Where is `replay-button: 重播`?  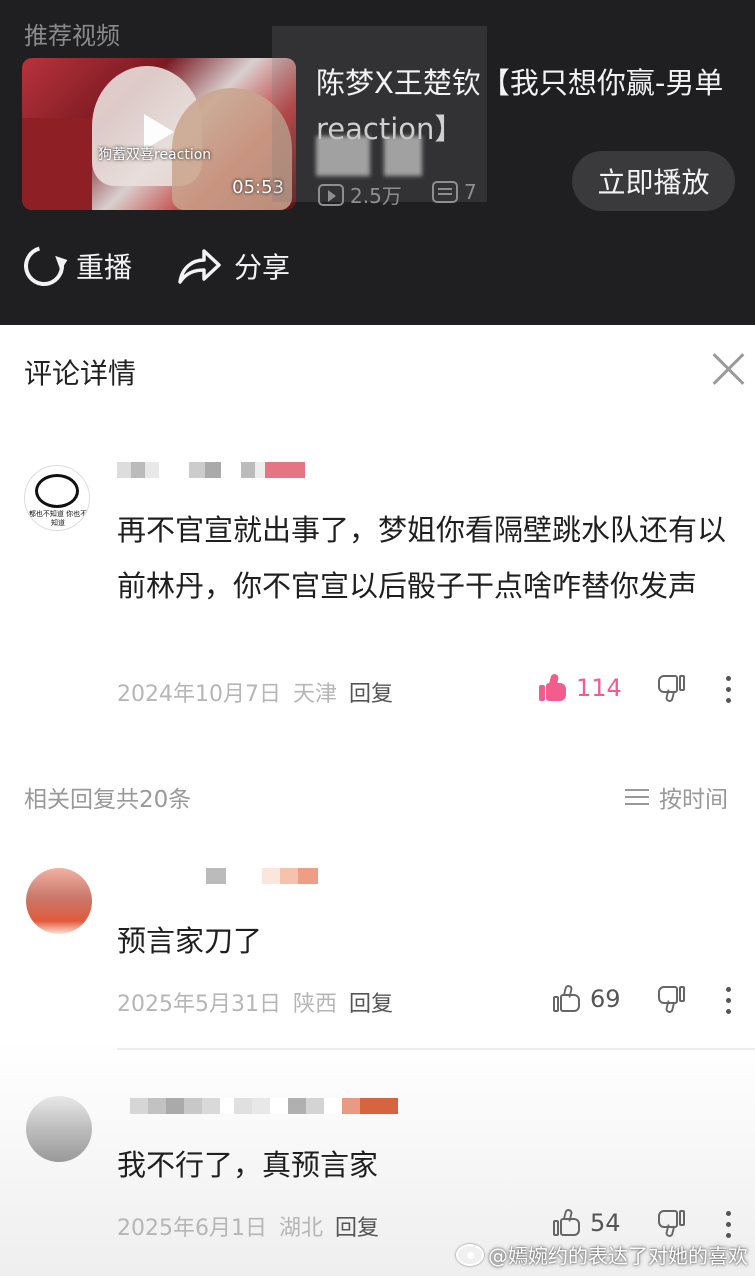 replay-button: 重播 is located at coordinates (74, 266).